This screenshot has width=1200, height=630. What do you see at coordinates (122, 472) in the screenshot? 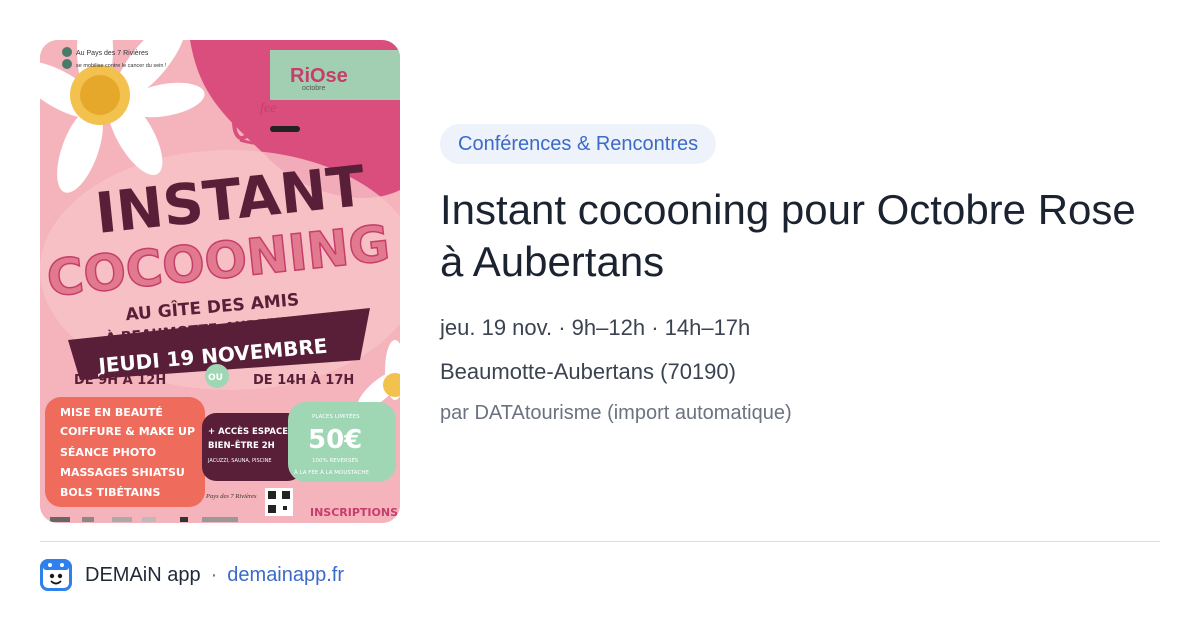
I see `poster-service-4: MASSAGES SHIATSU` at bounding box center [122, 472].